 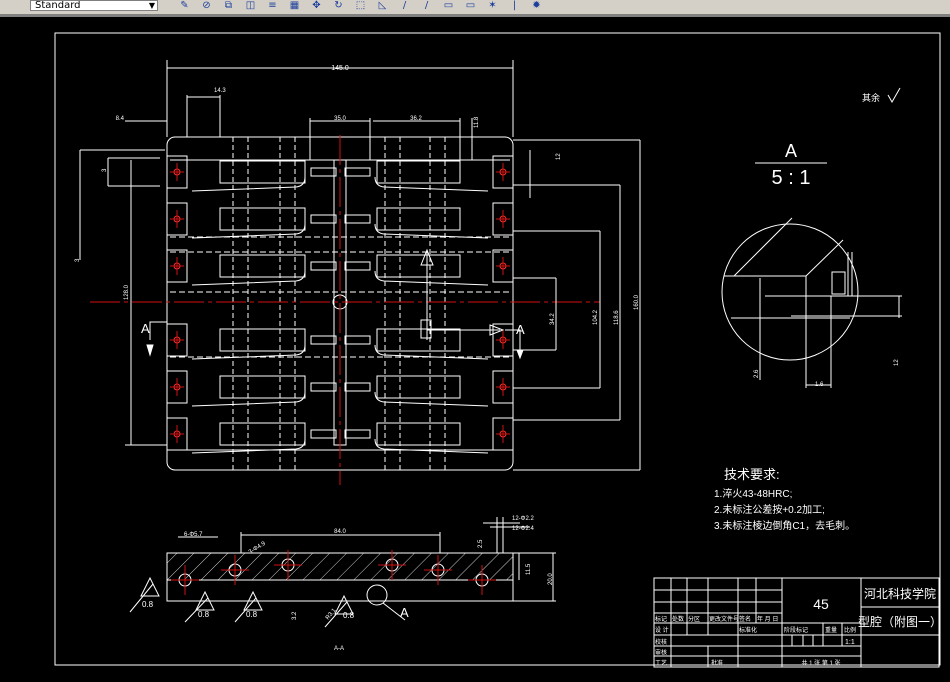 What do you see at coordinates (831, 630) in the screenshot?
I see `weight-label: 重量` at bounding box center [831, 630].